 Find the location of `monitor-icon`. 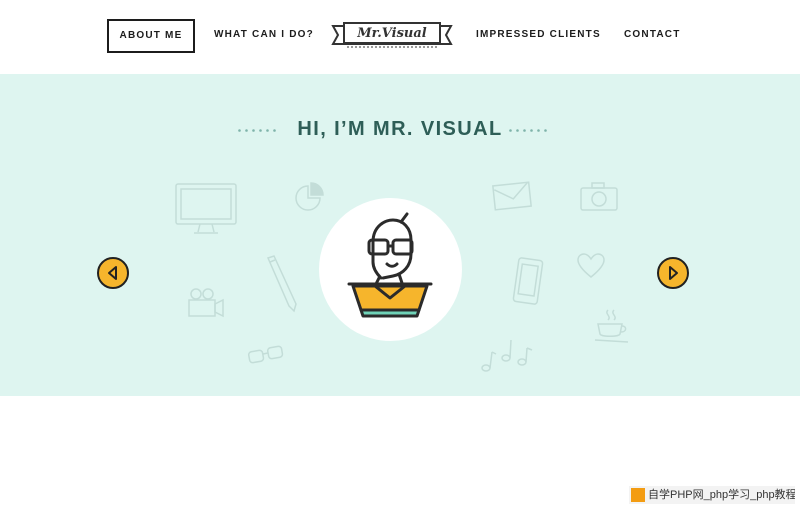

monitor-icon is located at coordinates (206, 208).